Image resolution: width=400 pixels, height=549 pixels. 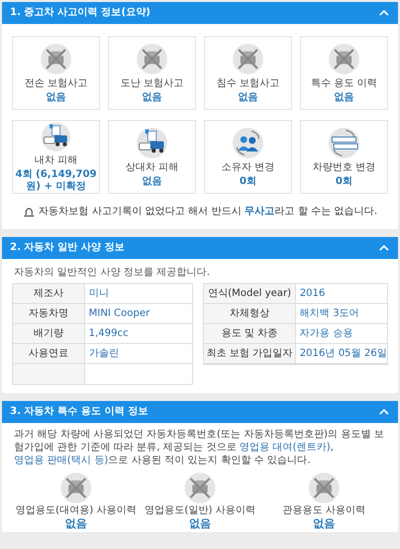 I want to click on card-label: 도난 보험사고, so click(x=152, y=84).